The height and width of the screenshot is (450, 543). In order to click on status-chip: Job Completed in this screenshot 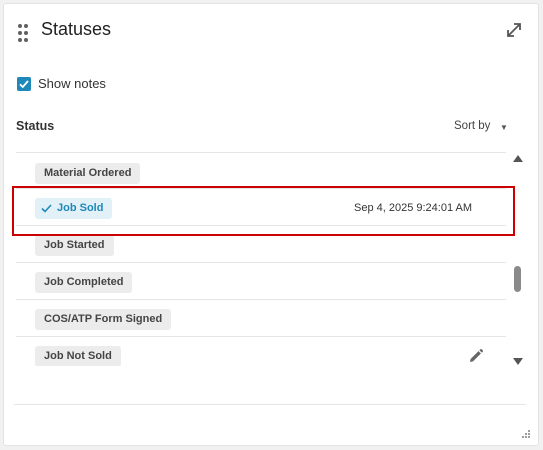, I will do `click(84, 282)`.